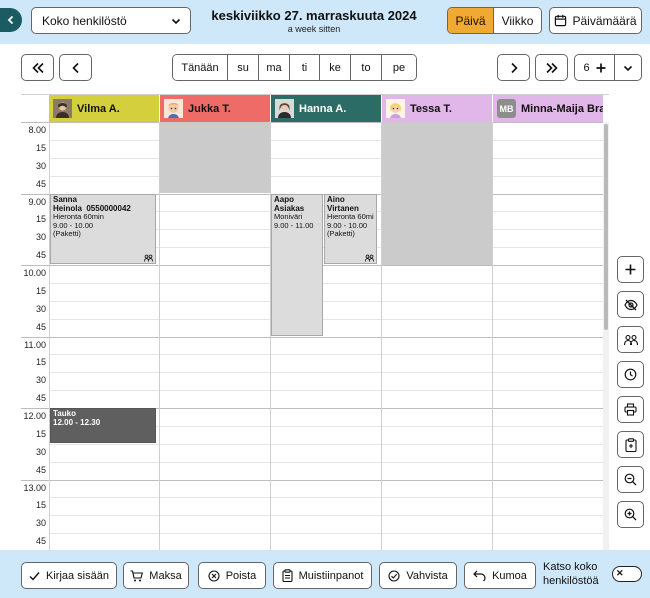  What do you see at coordinates (437, 108) in the screenshot?
I see `staff-column-header: Tessa T.` at bounding box center [437, 108].